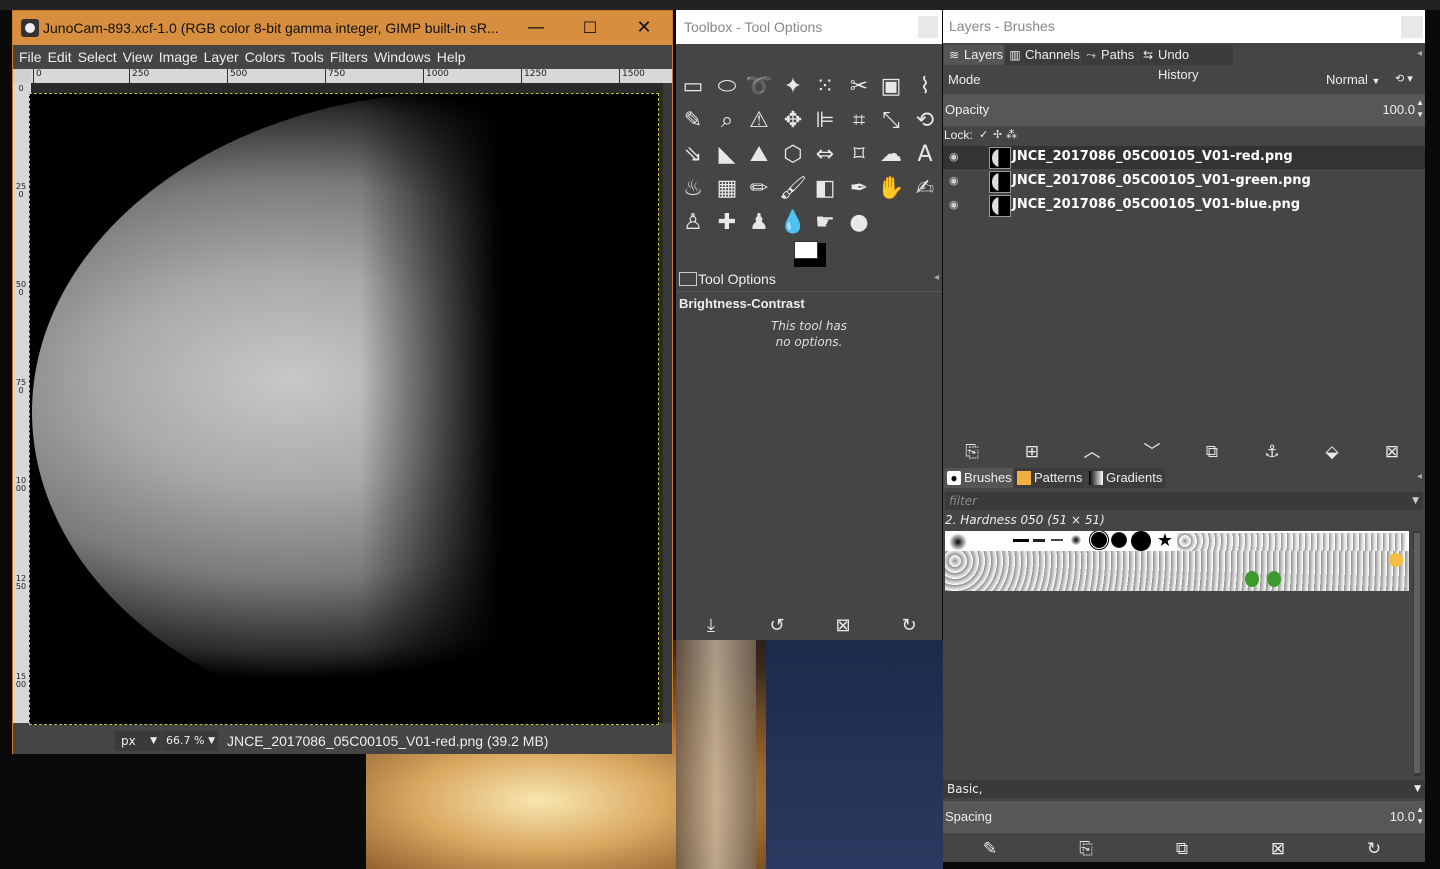  Describe the element at coordinates (974, 55) in the screenshot. I see `tab-layers: ≋ Layers` at that location.